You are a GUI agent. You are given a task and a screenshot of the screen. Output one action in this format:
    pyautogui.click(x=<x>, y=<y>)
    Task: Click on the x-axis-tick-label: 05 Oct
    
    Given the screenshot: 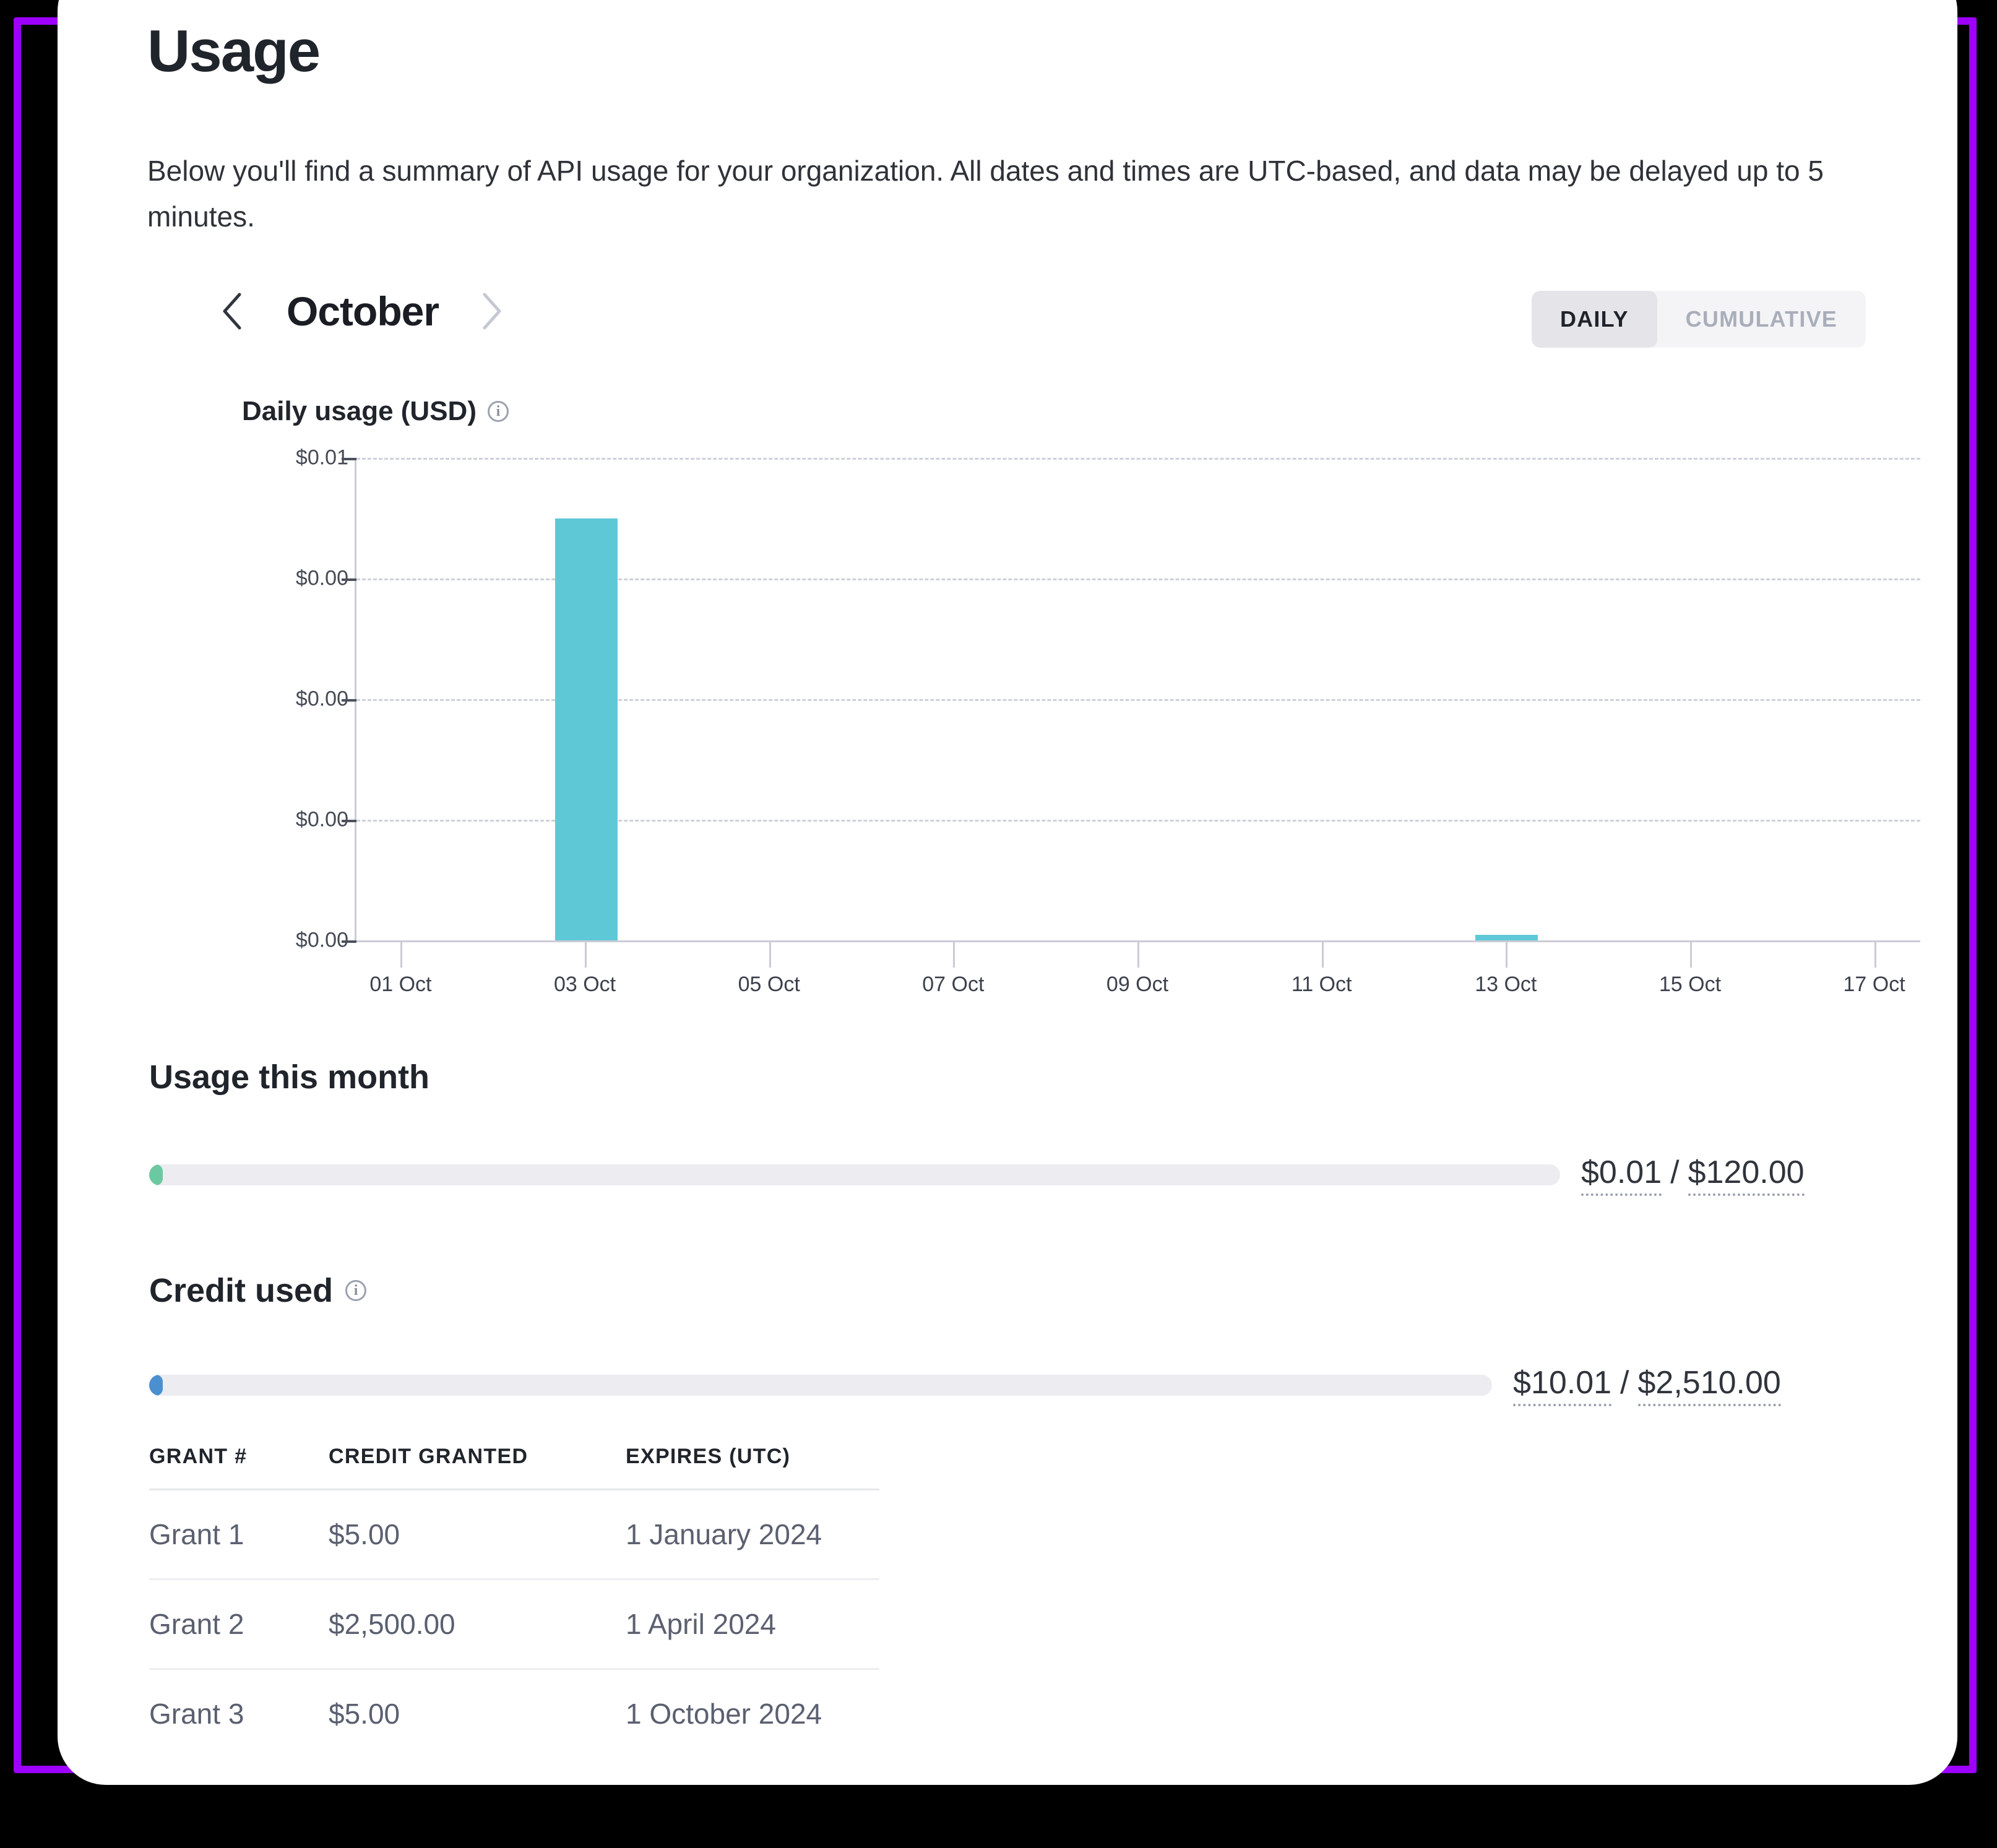 What is the action you would take?
    pyautogui.click(x=769, y=985)
    